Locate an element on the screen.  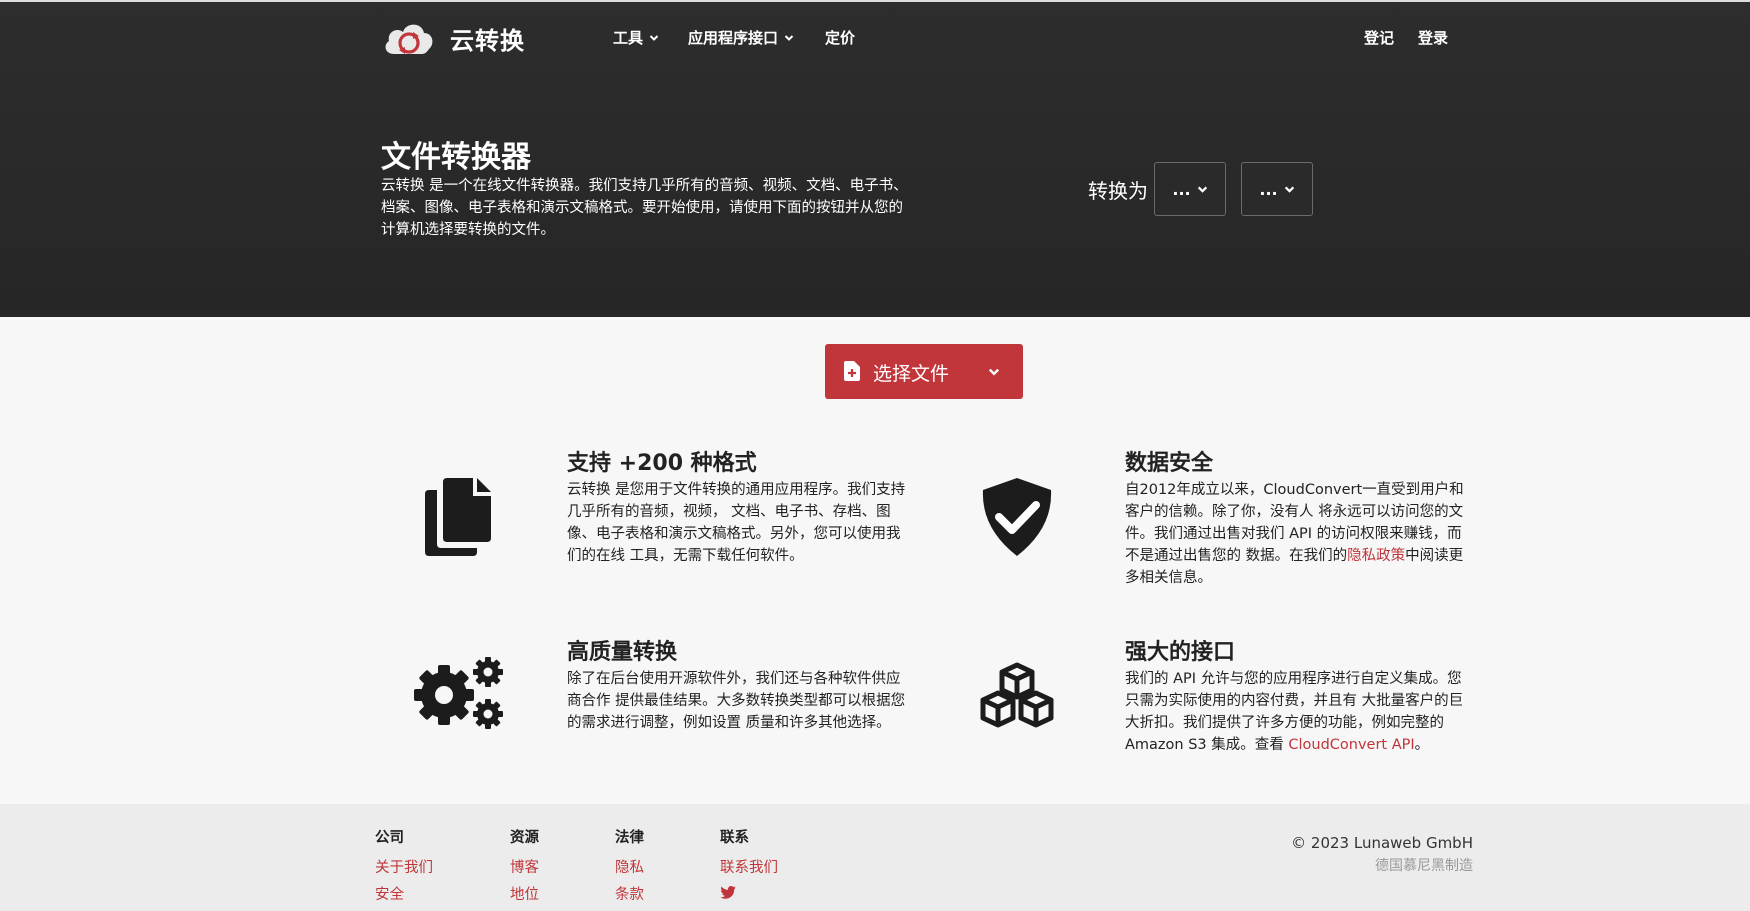
footer-link-blog: 博客 is located at coordinates (524, 866).